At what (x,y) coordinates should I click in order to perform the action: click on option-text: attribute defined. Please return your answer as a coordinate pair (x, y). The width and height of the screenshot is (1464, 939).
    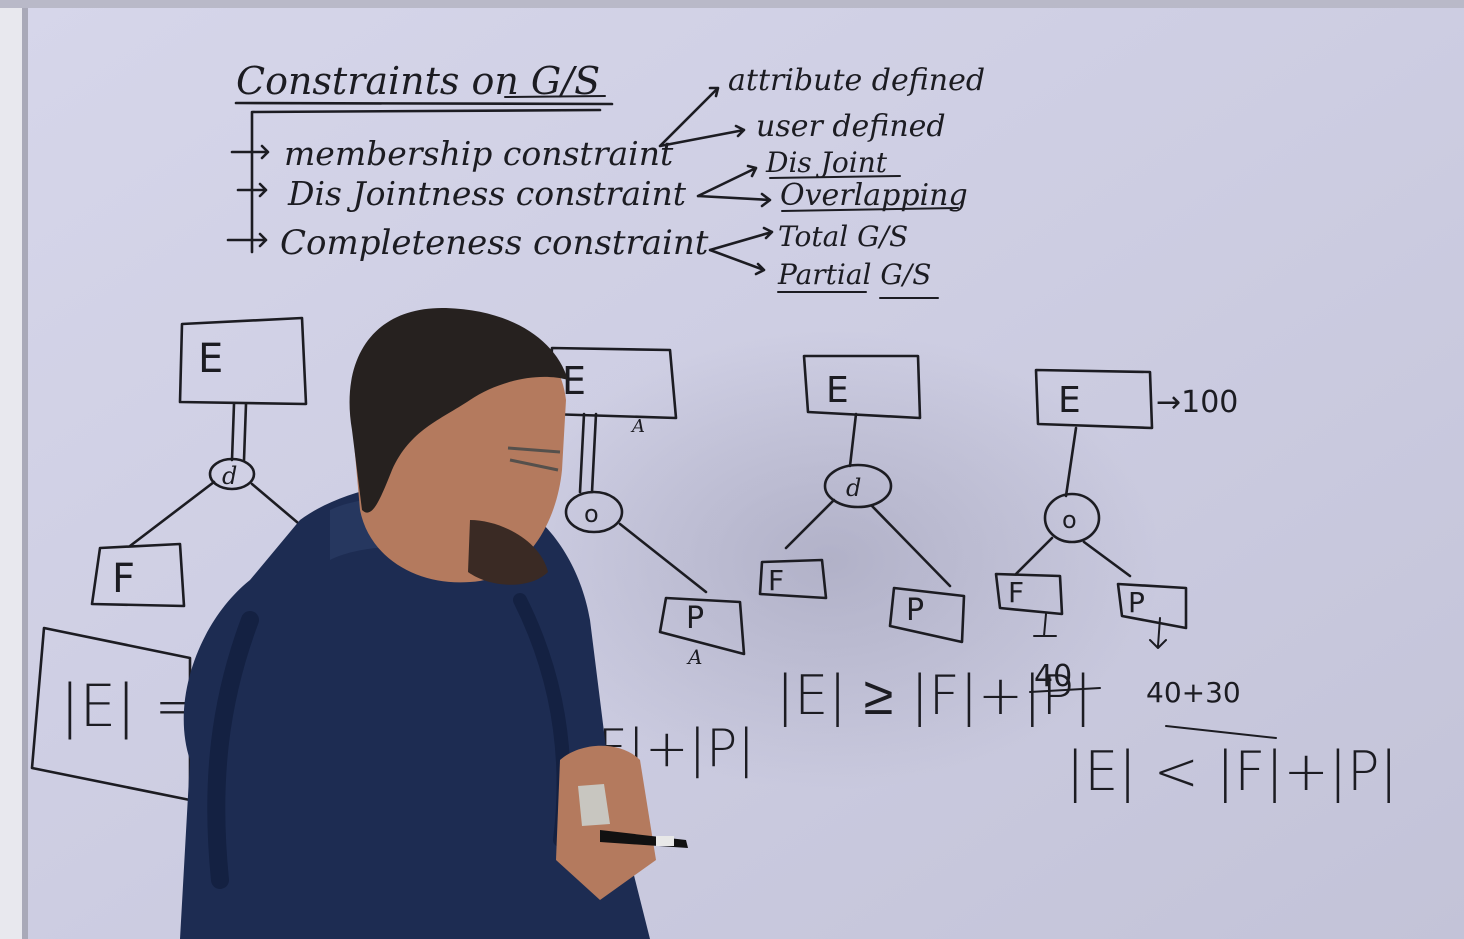
    Looking at the image, I should click on (856, 80).